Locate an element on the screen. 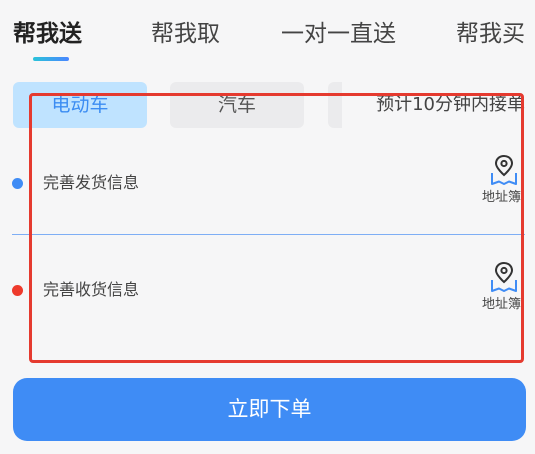 Image resolution: width=535 pixels, height=454 pixels. tab-direct-delivery: 一对一直送 is located at coordinates (338, 34).